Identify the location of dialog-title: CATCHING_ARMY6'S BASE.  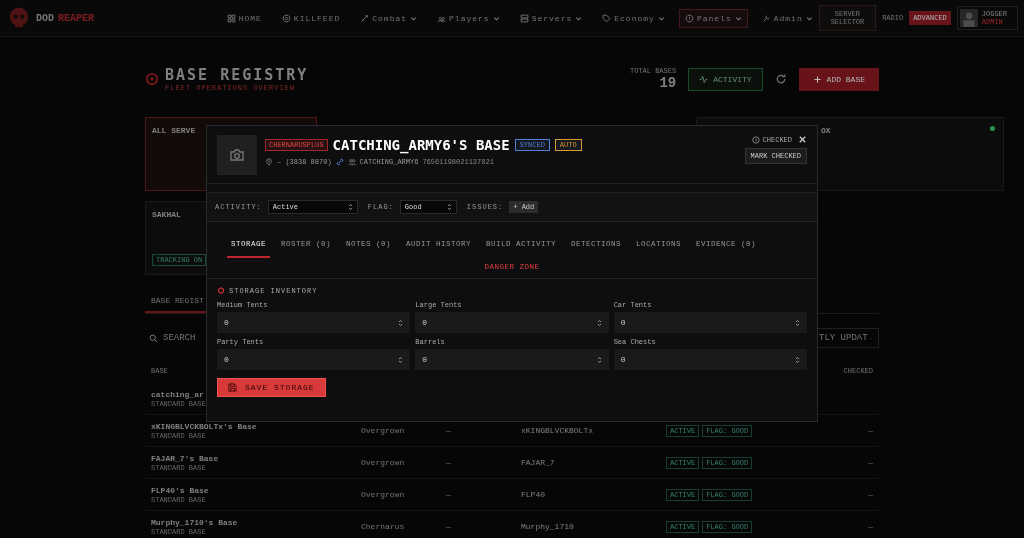
(421, 145).